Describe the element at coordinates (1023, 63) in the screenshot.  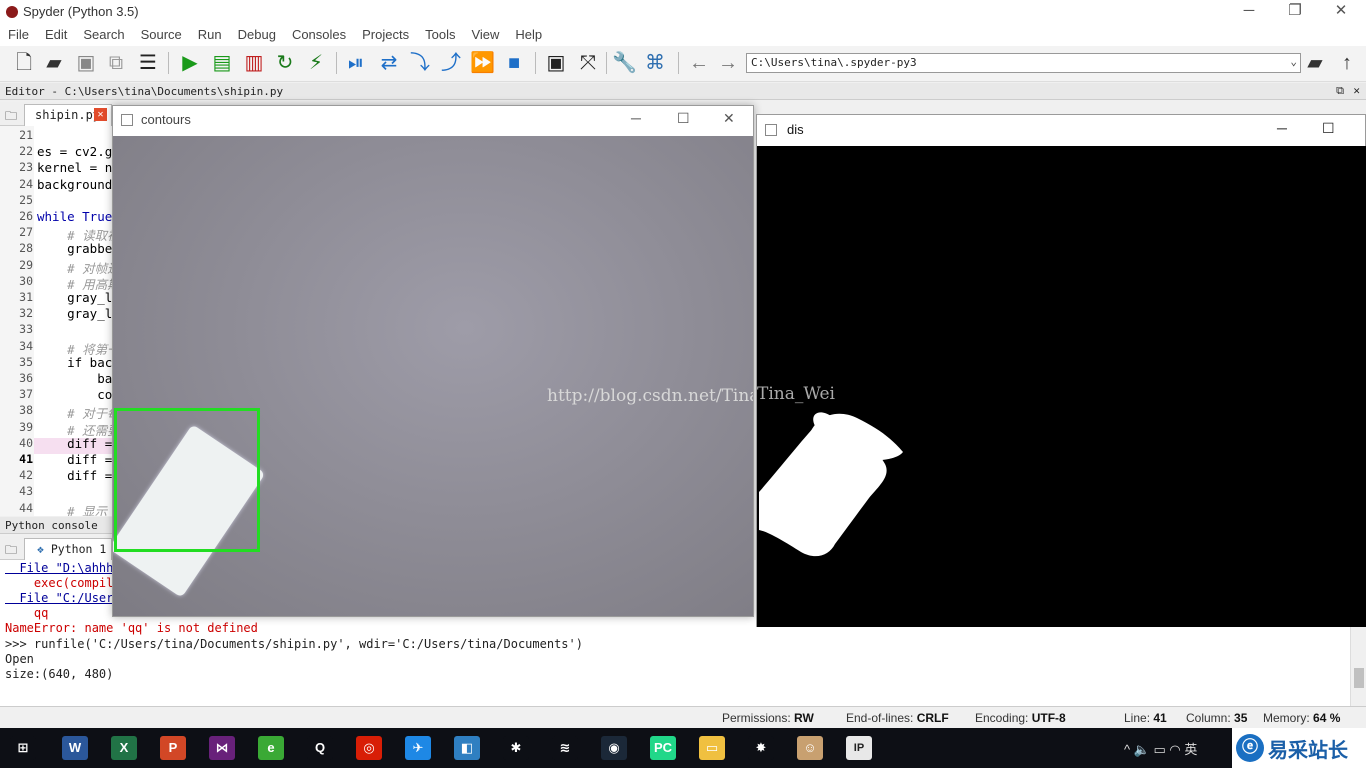
I see `working-directory-input: C:\Users\tina\.spyder-py3 ⌄` at that location.